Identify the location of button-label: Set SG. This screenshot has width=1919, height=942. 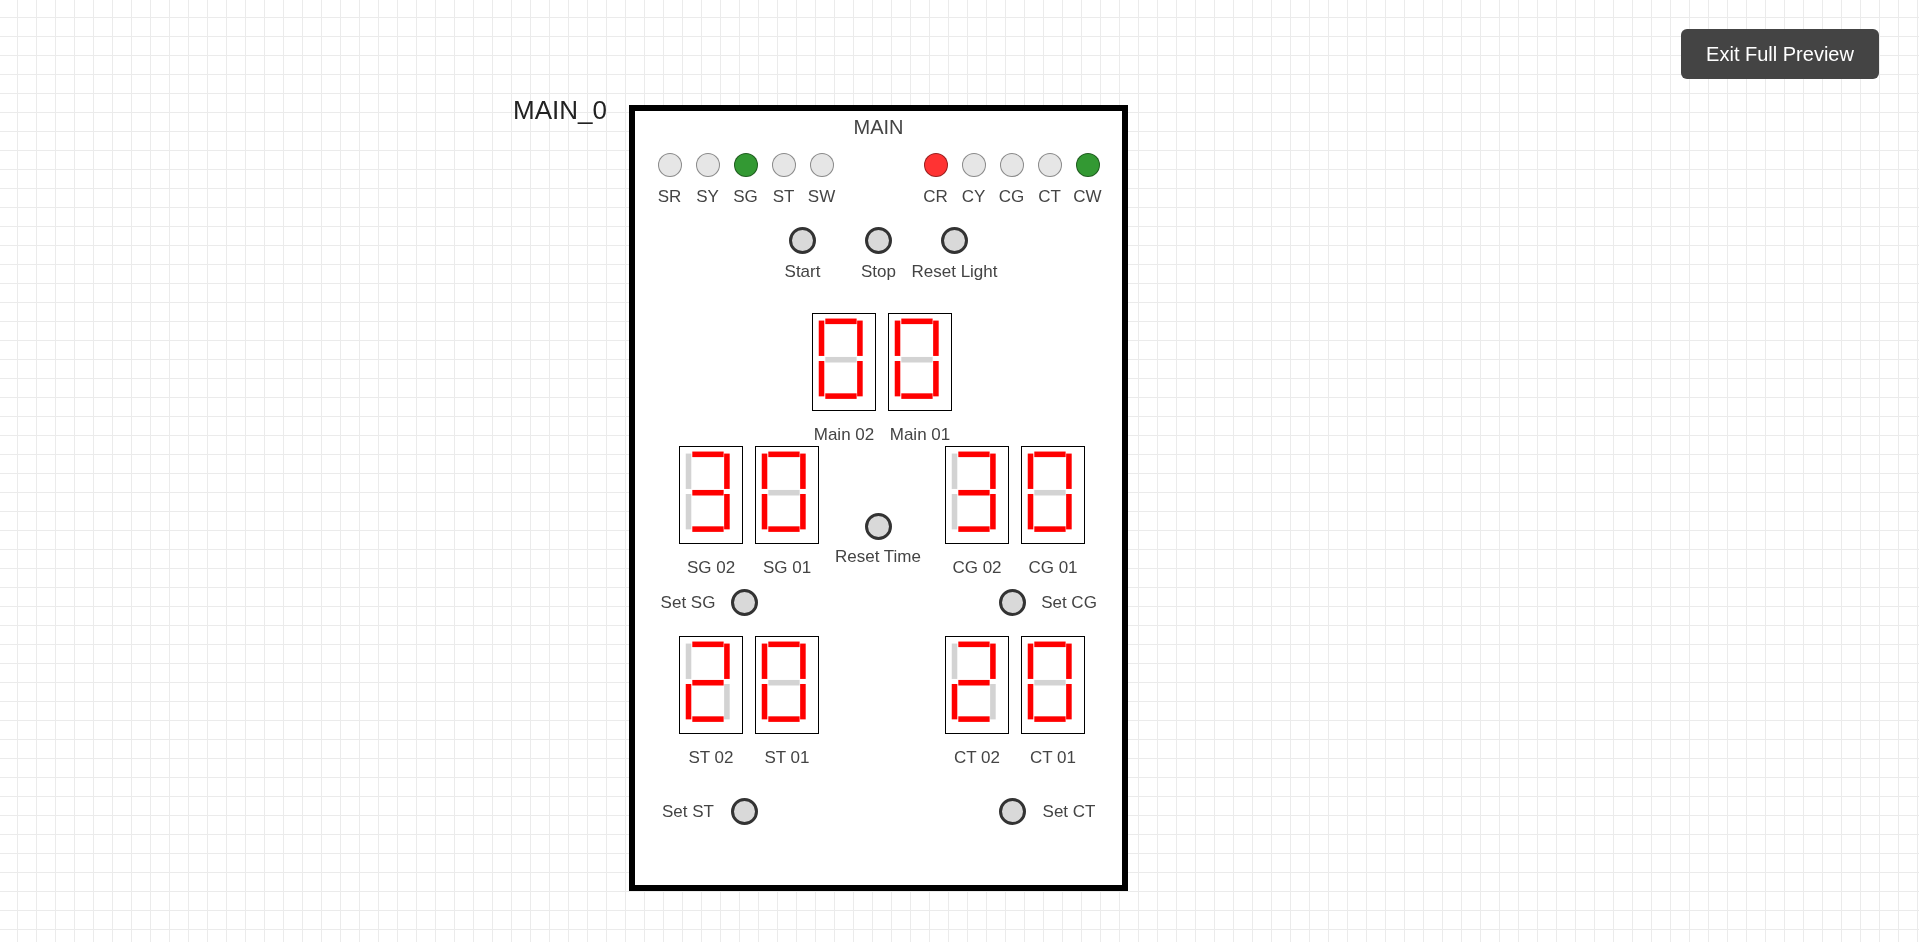
(688, 602).